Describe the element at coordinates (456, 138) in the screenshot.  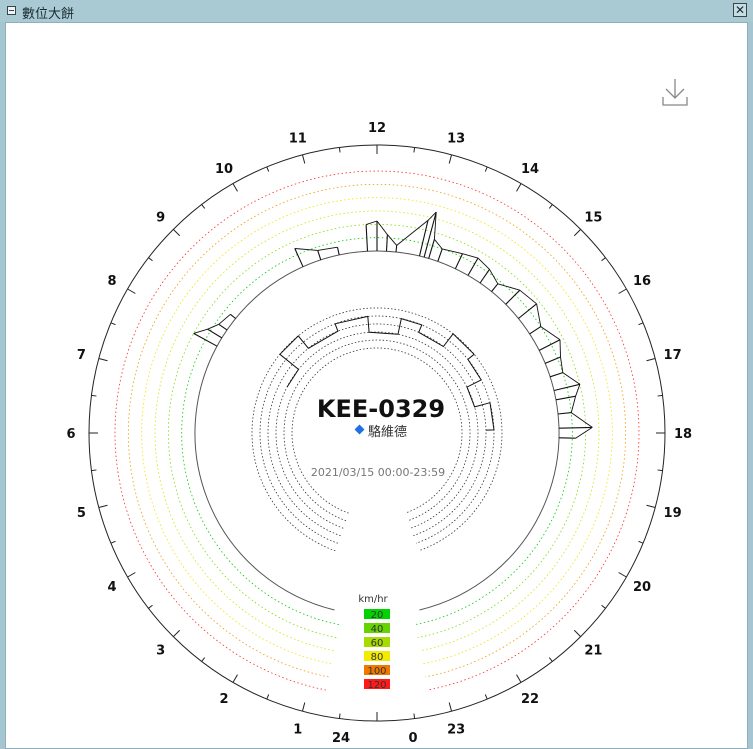
I see `hour-label-13: 13` at that location.